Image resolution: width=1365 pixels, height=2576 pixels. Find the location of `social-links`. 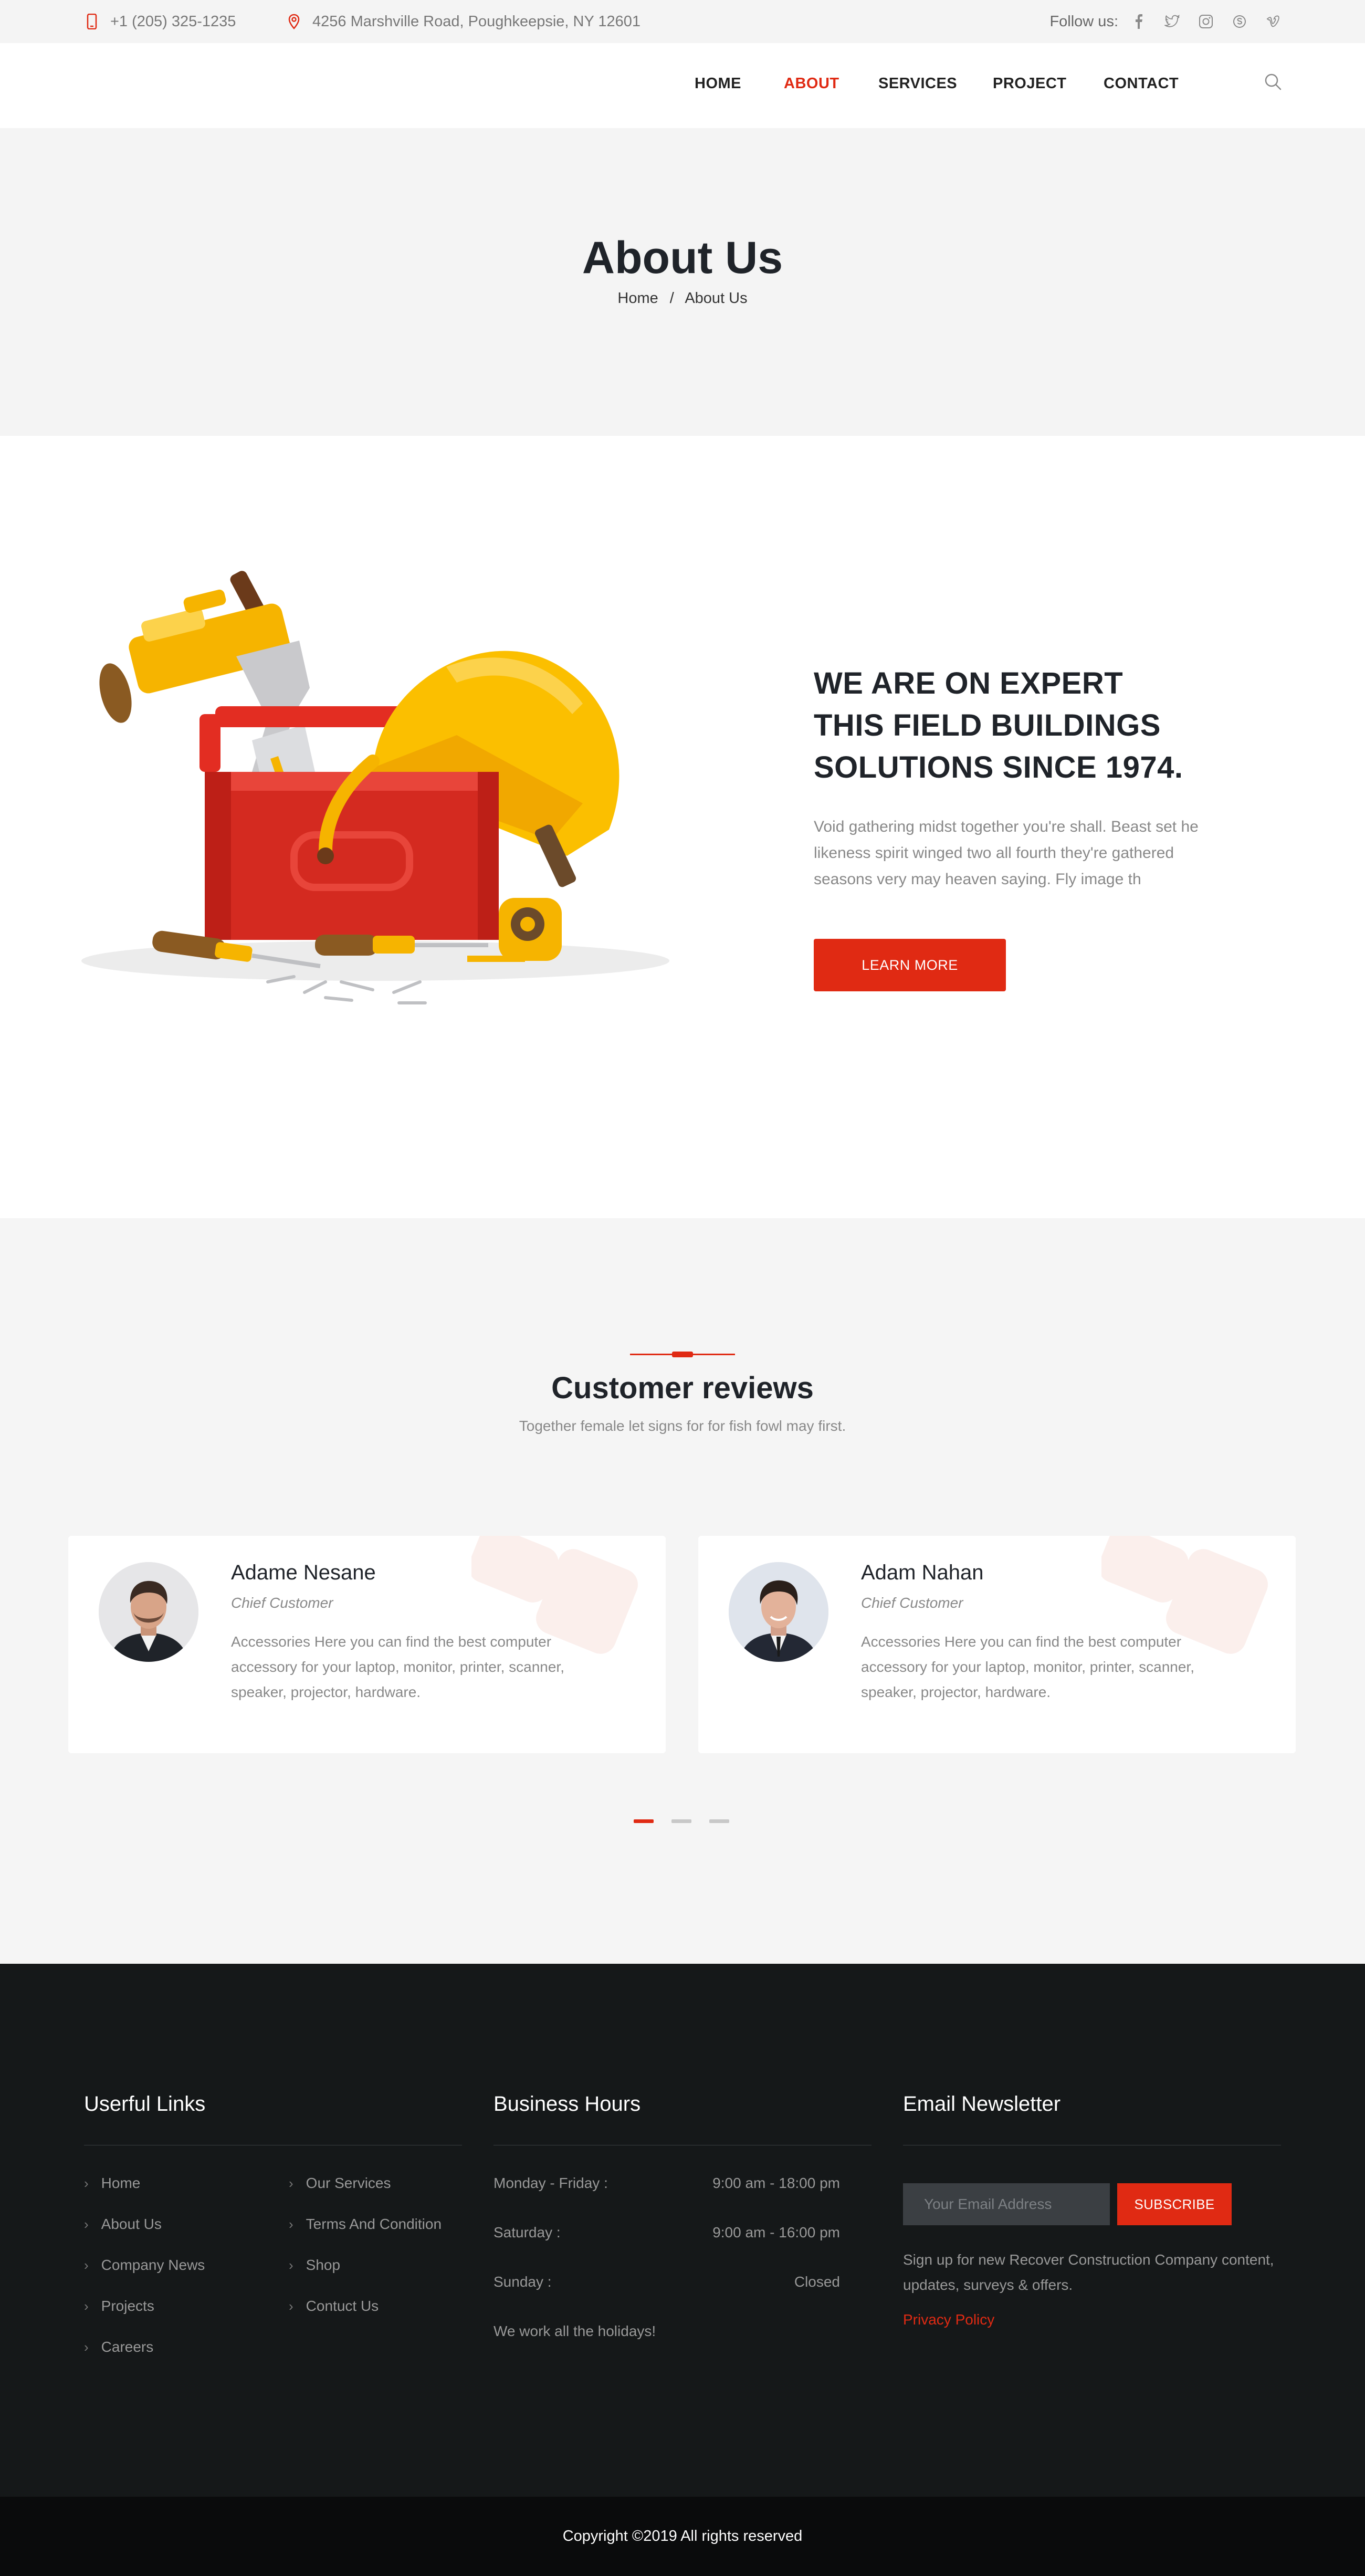

social-links is located at coordinates (1206, 22).